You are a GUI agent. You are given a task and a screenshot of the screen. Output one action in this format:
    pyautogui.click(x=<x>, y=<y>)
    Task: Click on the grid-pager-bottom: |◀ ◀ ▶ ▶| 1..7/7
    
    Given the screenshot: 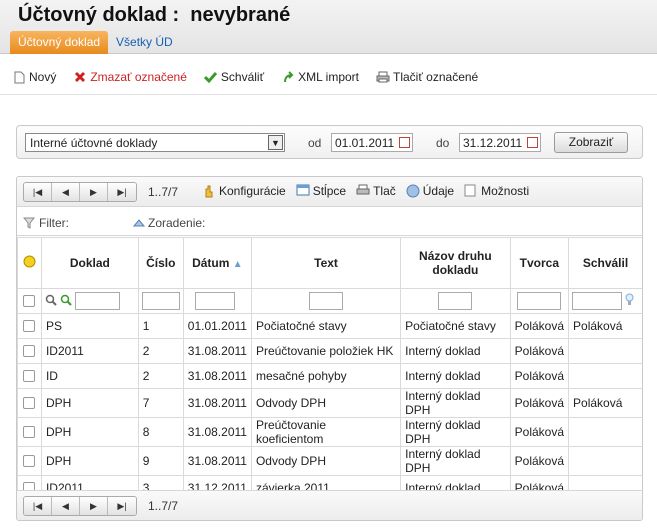 What is the action you would take?
    pyautogui.click(x=329, y=505)
    